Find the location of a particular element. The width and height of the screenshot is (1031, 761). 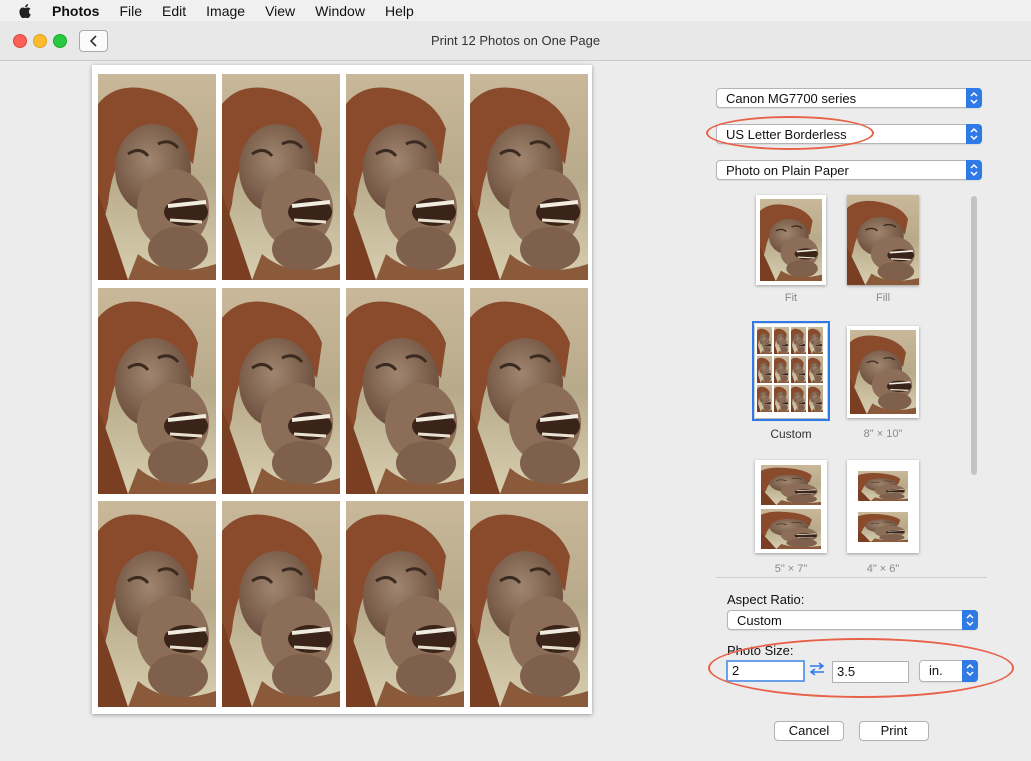

printer-popup: Canon MG7700 series is located at coordinates (849, 98).